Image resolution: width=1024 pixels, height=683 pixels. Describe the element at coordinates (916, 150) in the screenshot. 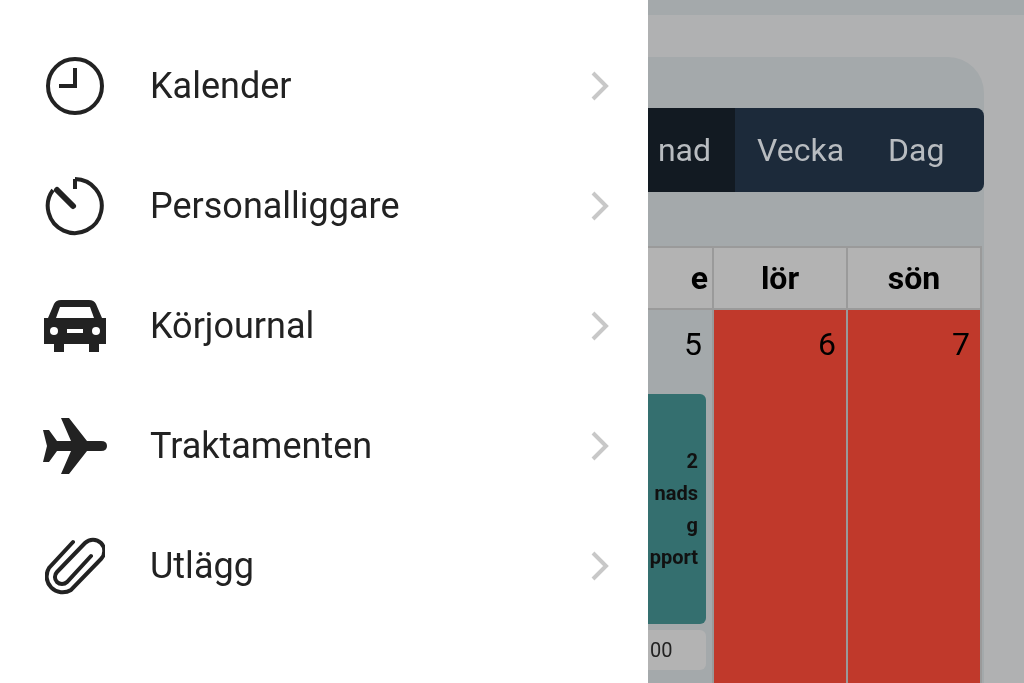

I see `view-tab: Dag` at that location.